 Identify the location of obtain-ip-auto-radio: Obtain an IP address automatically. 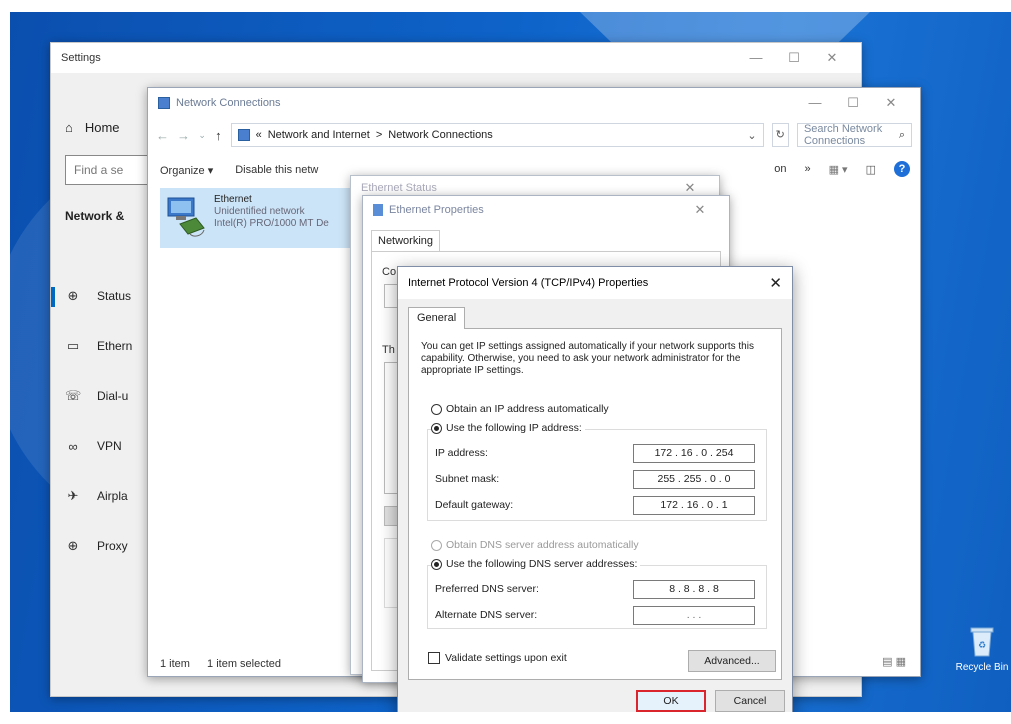
(520, 409).